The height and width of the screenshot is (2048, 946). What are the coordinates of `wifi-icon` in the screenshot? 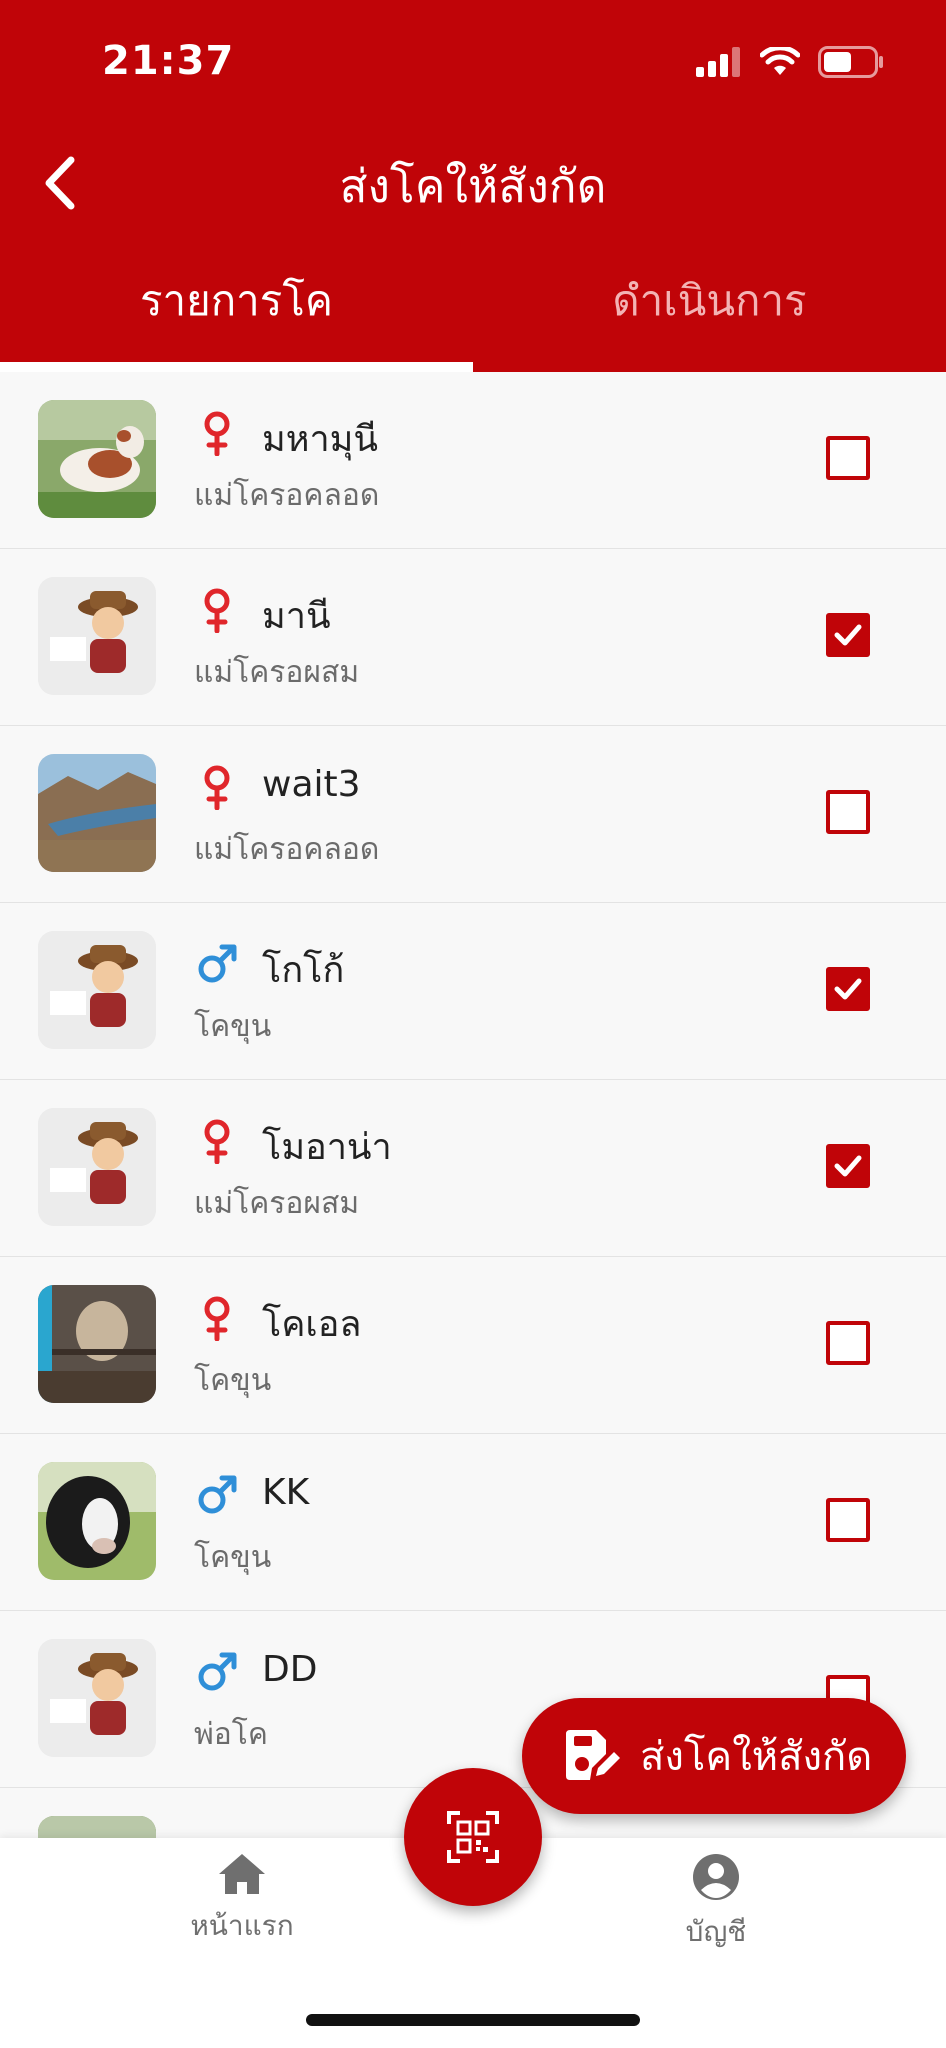 It's located at (780, 61).